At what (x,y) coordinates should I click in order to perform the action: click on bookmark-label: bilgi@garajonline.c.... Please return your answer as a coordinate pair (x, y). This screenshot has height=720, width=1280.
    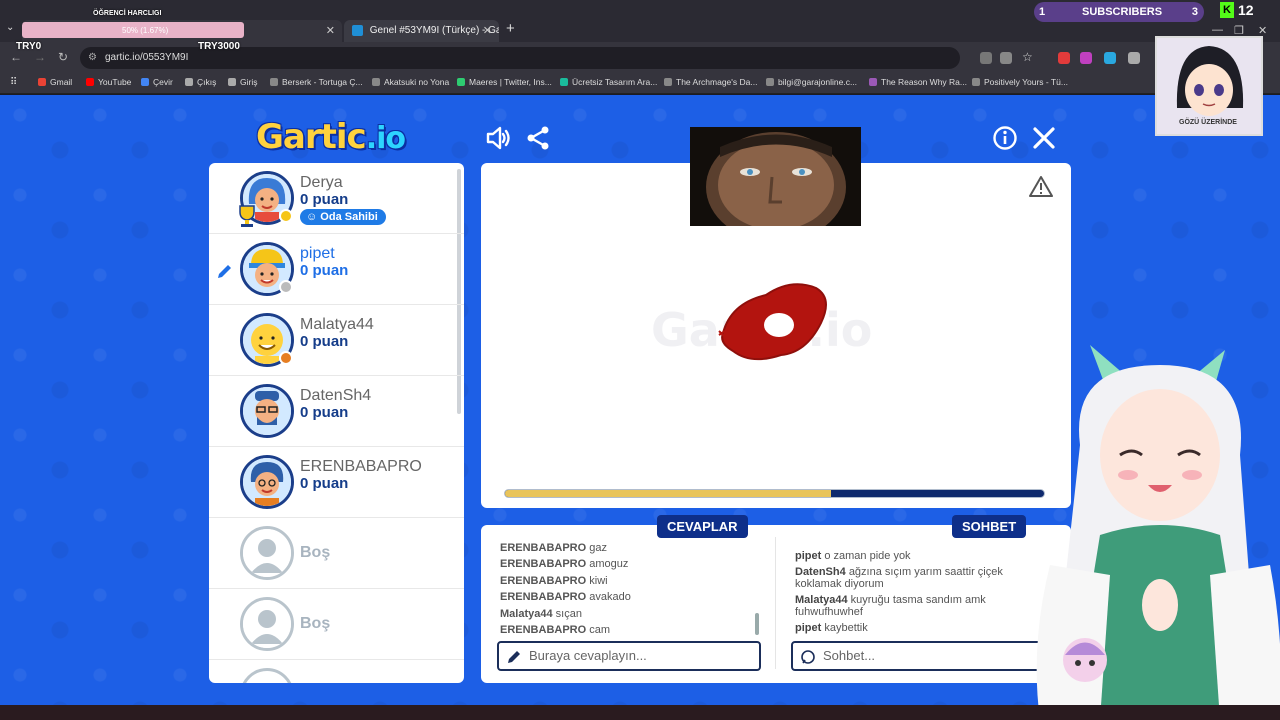
    Looking at the image, I should click on (818, 82).